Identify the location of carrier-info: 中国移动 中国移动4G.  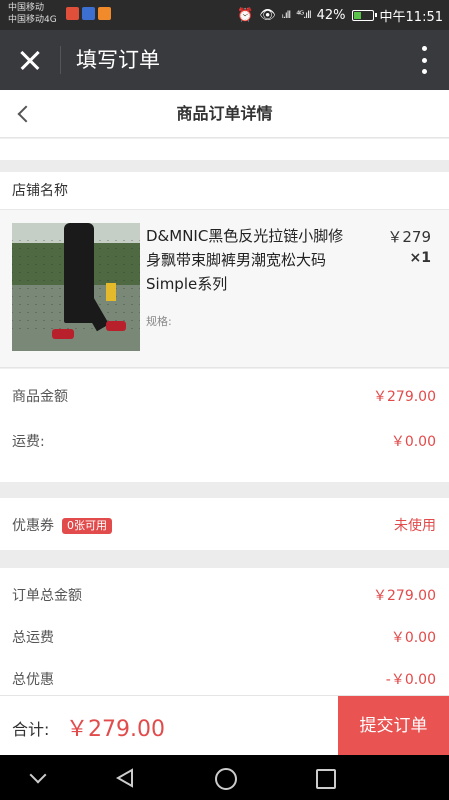
(32, 14).